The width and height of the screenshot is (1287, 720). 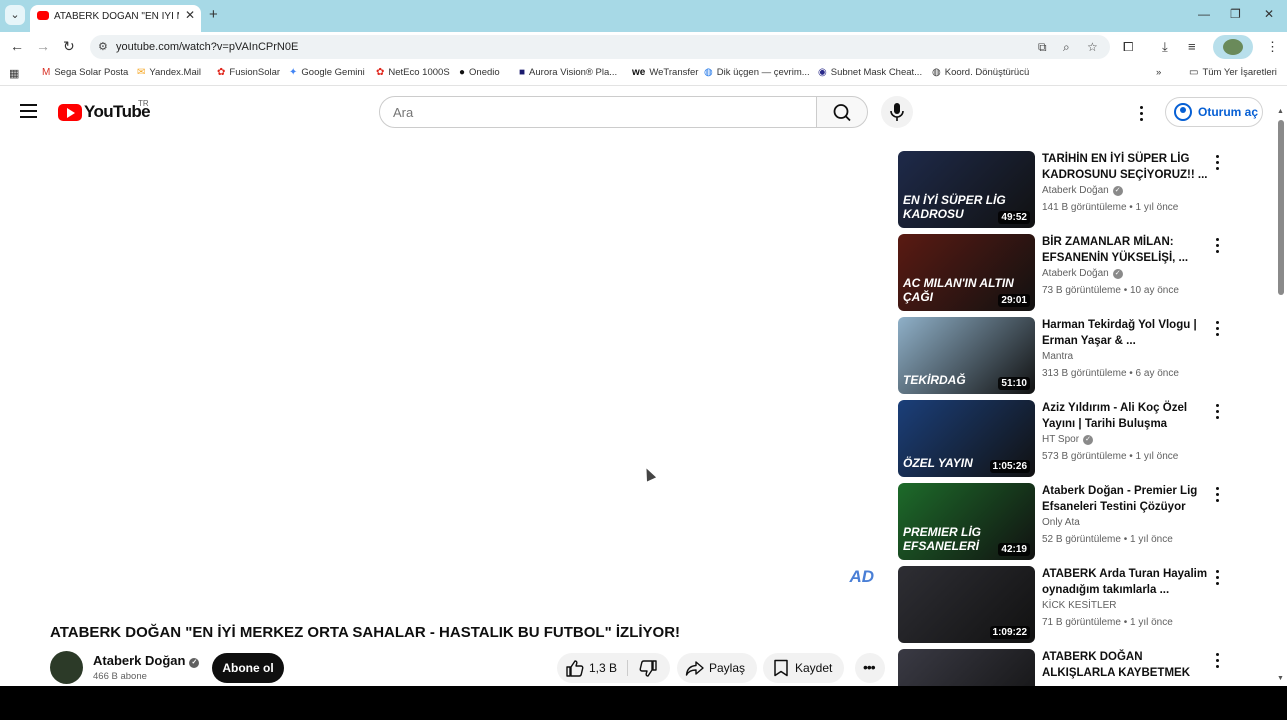 What do you see at coordinates (592, 668) in the screenshot?
I see `like-button: 1,3 B` at bounding box center [592, 668].